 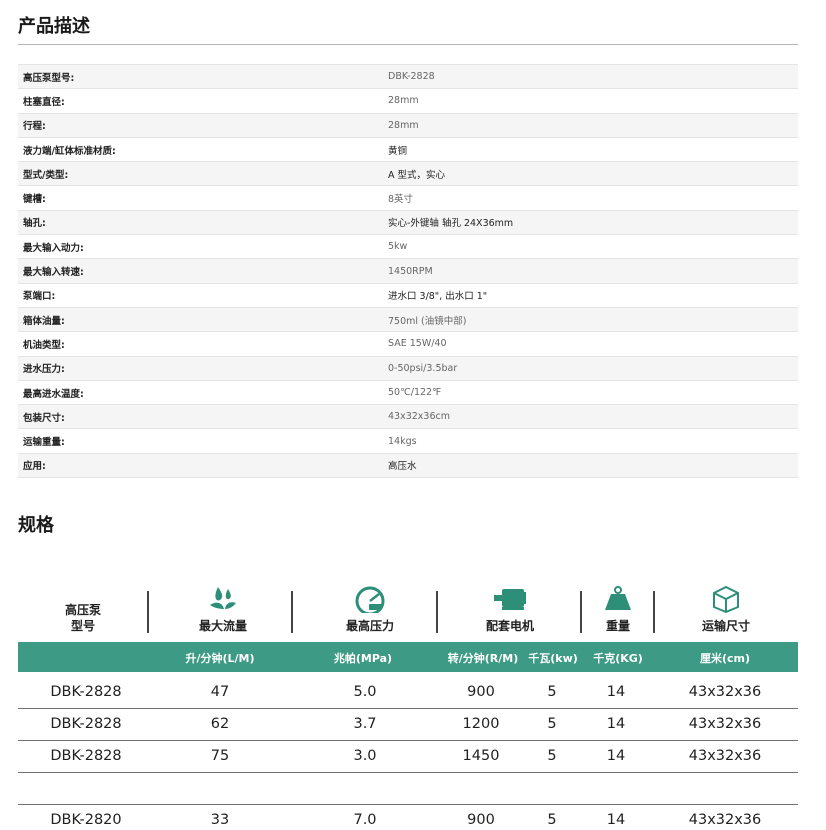 I want to click on shipping-box-icon, so click(x=726, y=599).